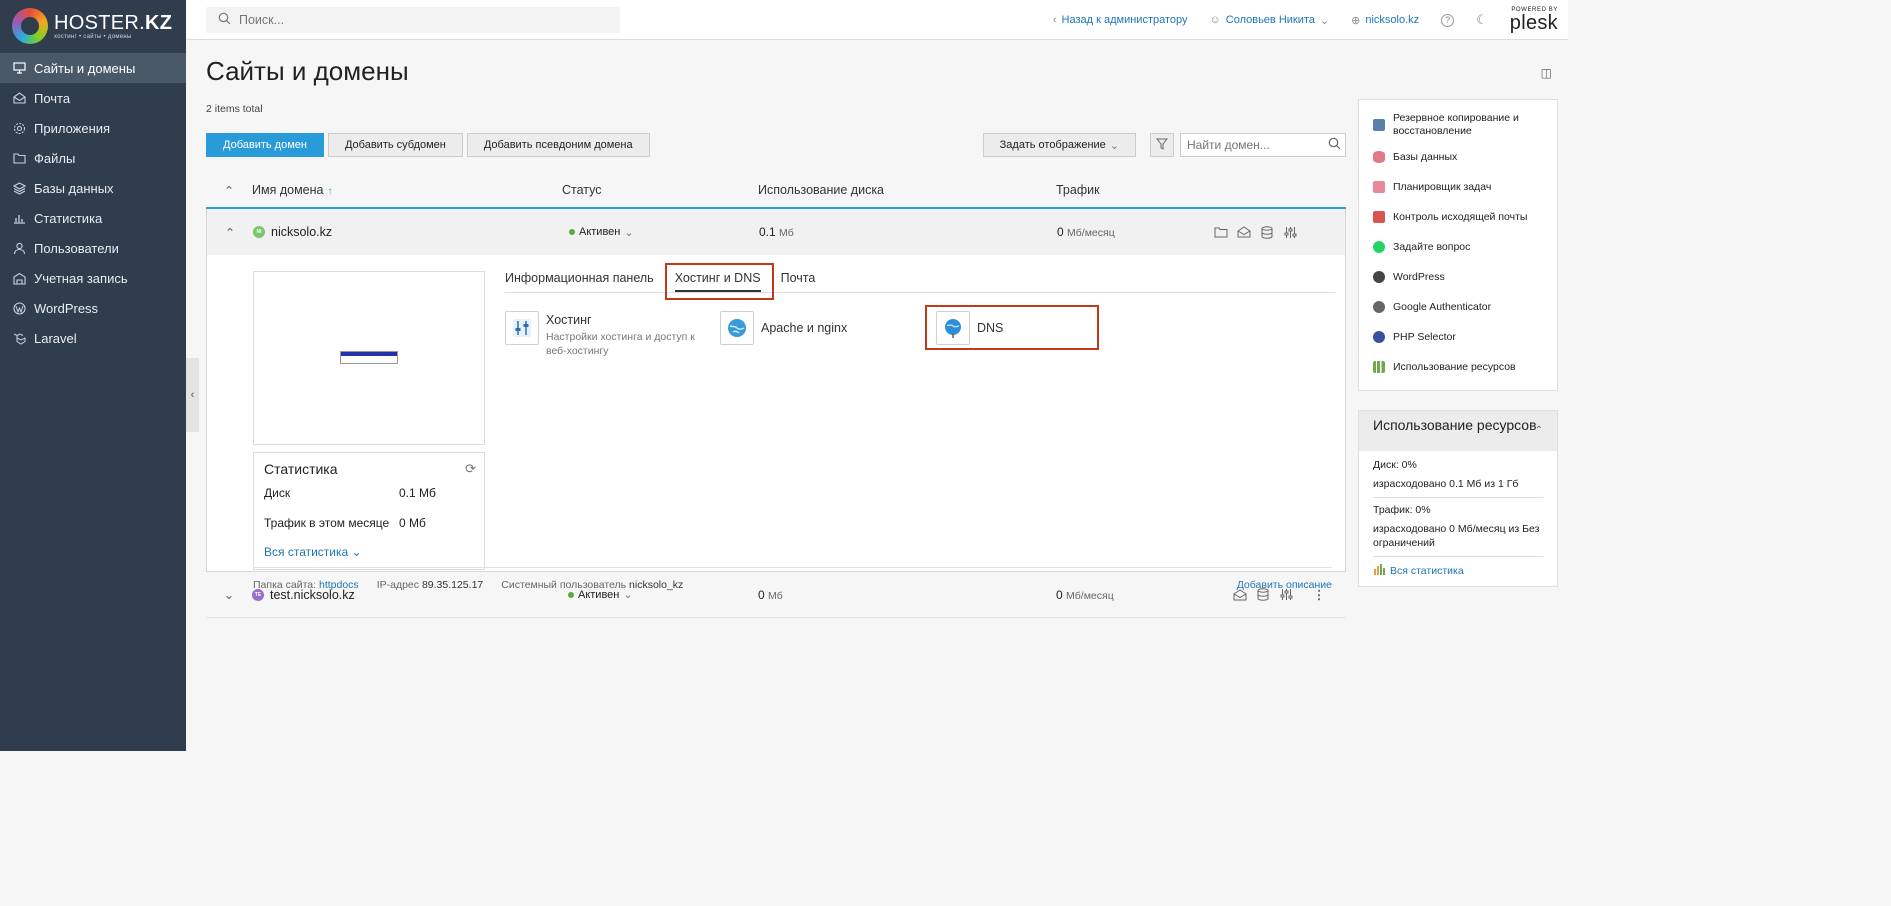  I want to click on globe-icon: ⊕, so click(1356, 20).